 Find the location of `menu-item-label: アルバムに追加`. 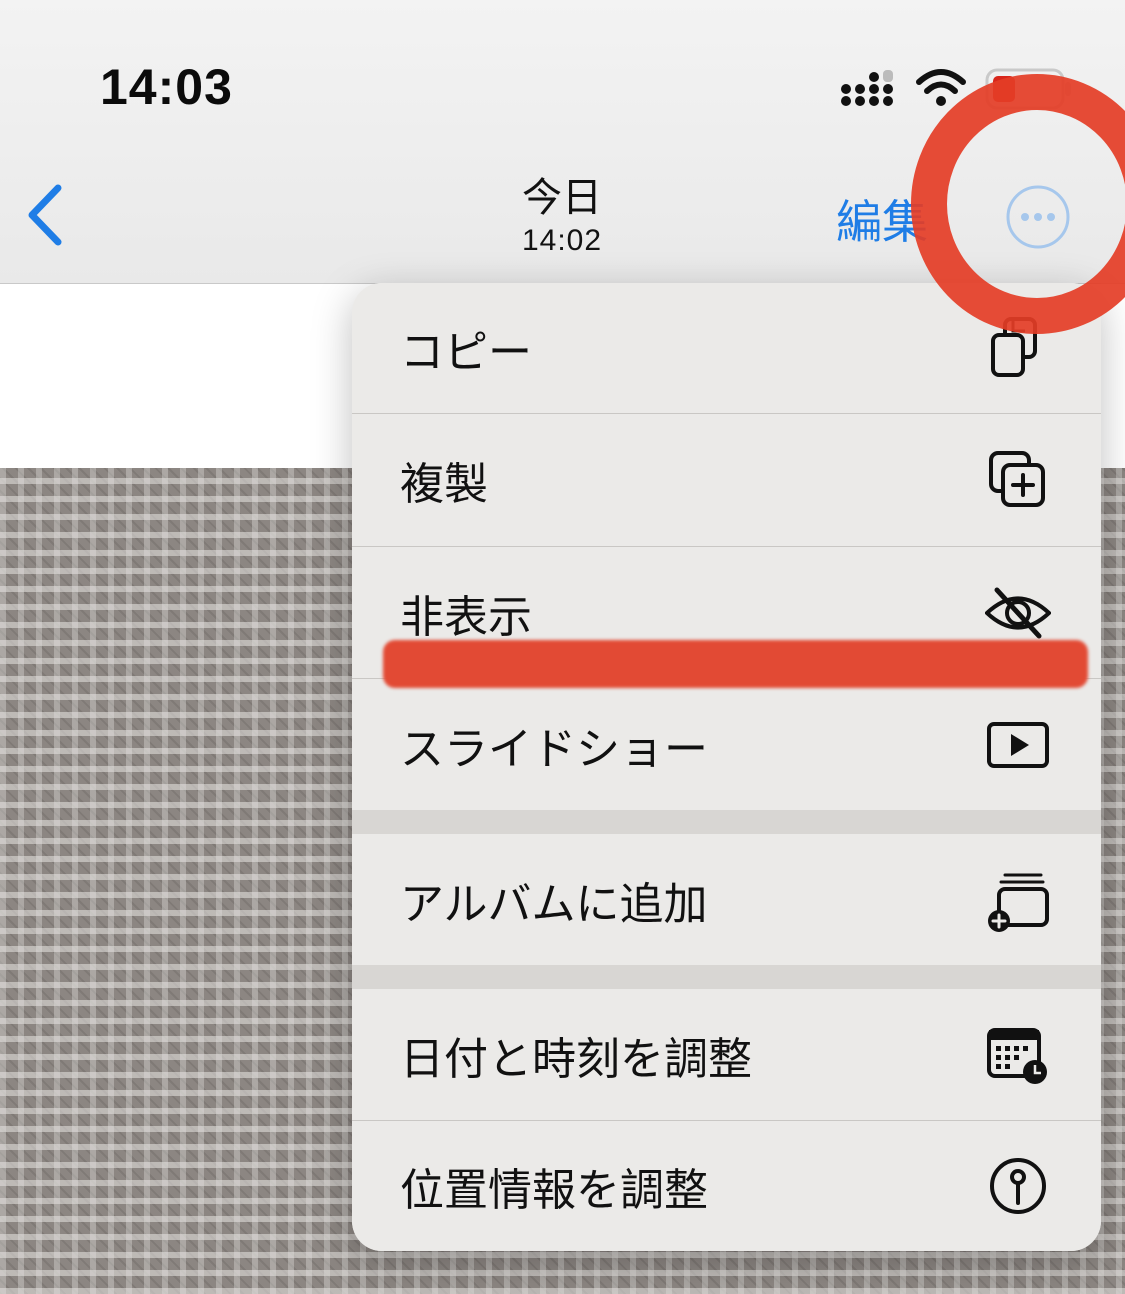

menu-item-label: アルバムに追加 is located at coordinates (554, 904).